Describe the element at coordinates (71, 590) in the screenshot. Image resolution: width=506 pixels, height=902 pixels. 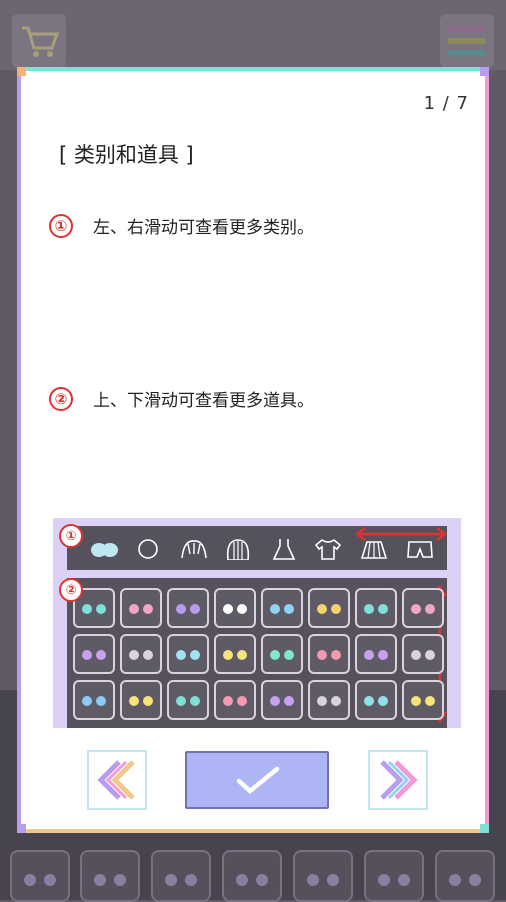
I see `illustration-badge-2: ②` at that location.